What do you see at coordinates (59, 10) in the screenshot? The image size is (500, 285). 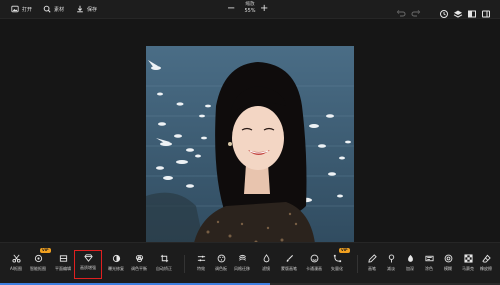 I see `material-label: 素材` at bounding box center [59, 10].